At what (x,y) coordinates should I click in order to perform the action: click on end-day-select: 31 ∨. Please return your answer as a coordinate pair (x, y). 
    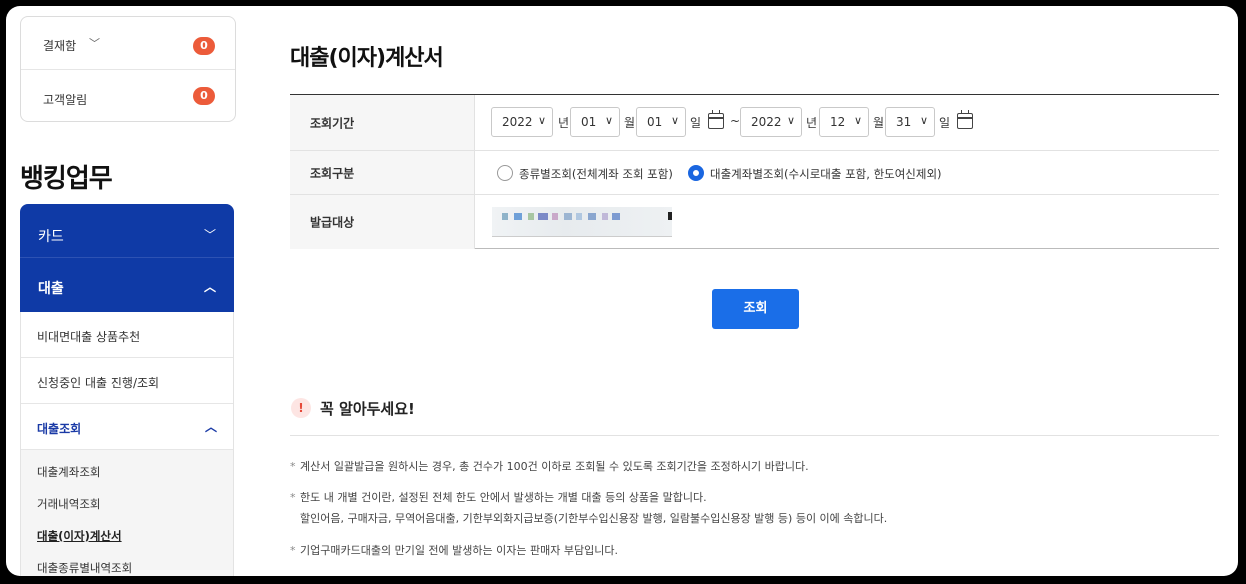
    Looking at the image, I should click on (910, 122).